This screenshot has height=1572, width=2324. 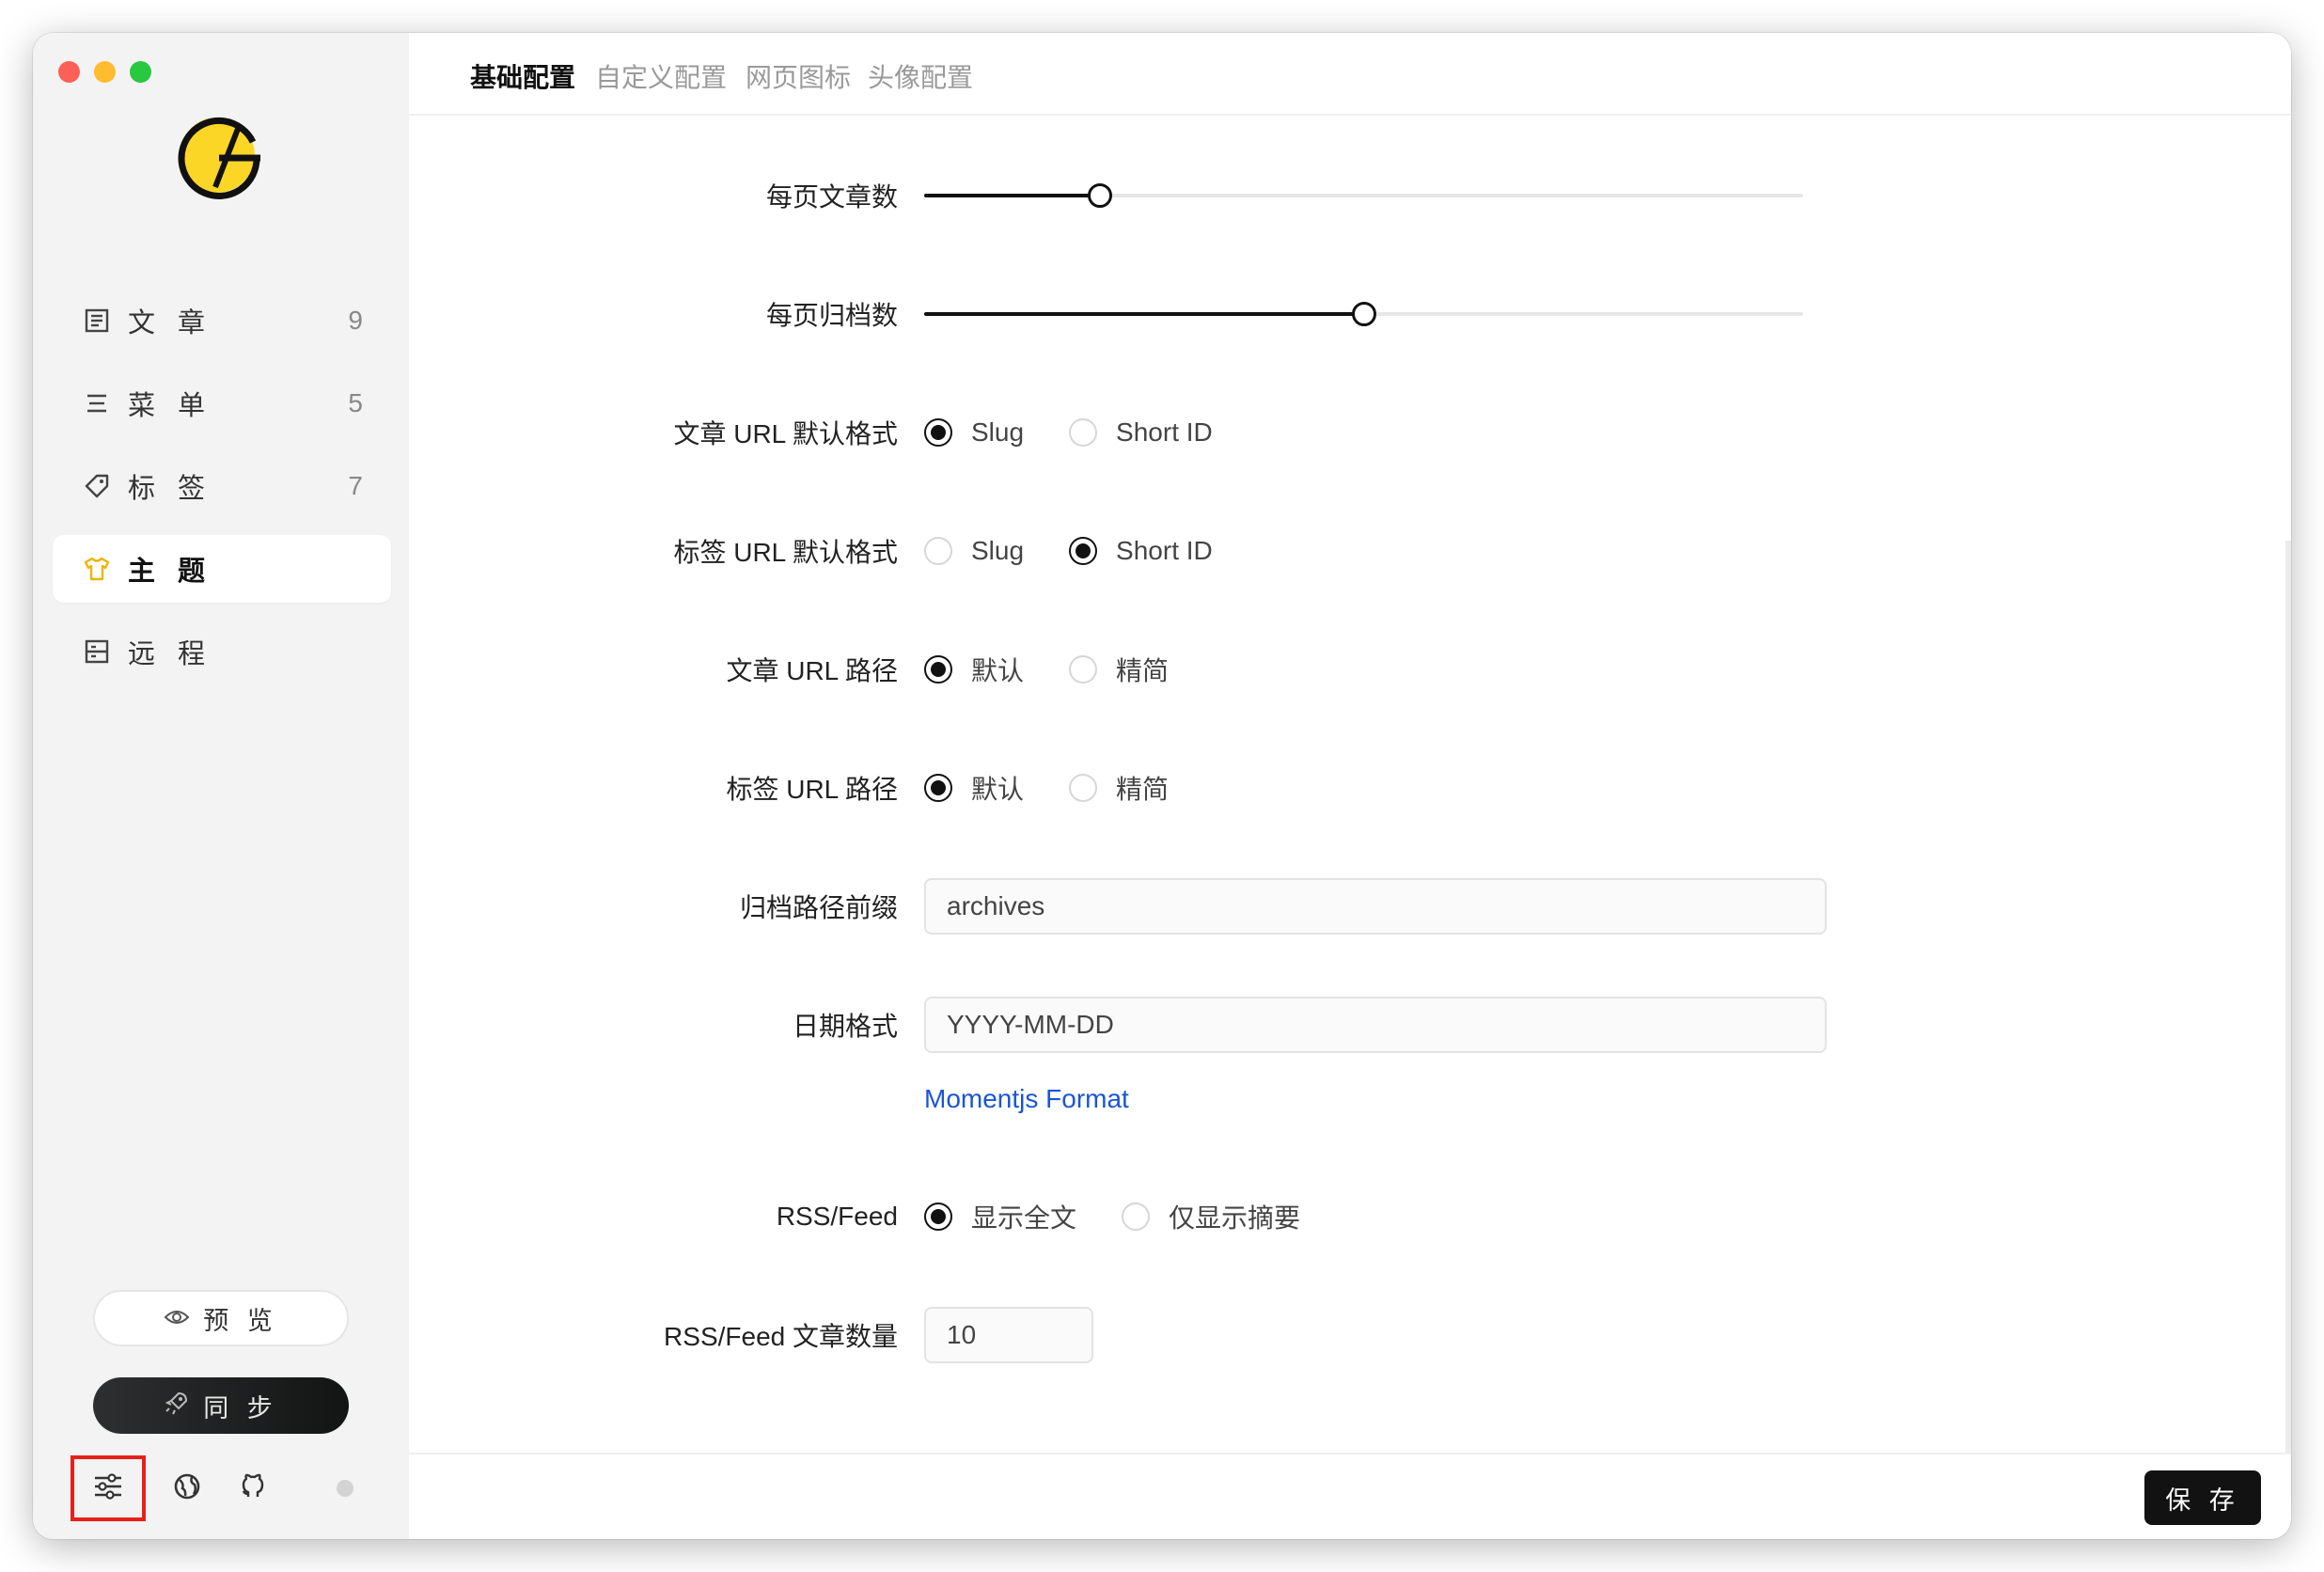 What do you see at coordinates (2288, 997) in the screenshot?
I see `scrollbar` at bounding box center [2288, 997].